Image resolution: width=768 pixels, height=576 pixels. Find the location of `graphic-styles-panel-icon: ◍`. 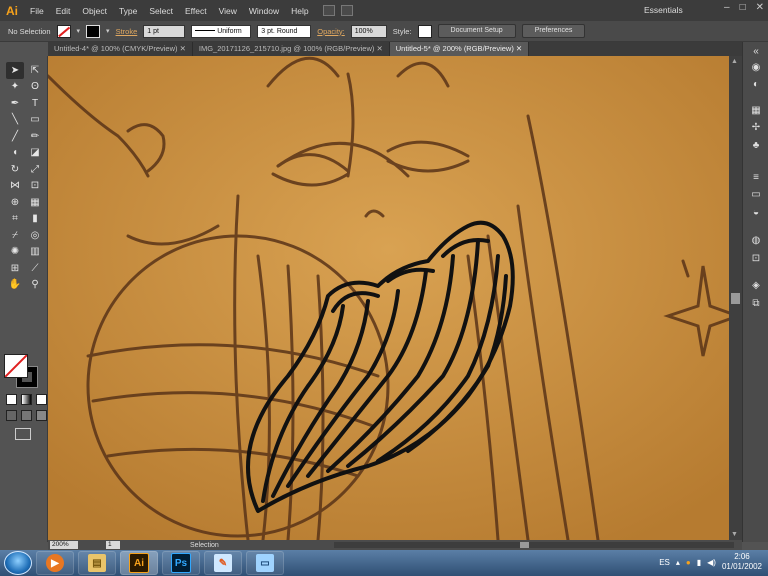

graphic-styles-panel-icon: ◍ is located at coordinates (756, 240).